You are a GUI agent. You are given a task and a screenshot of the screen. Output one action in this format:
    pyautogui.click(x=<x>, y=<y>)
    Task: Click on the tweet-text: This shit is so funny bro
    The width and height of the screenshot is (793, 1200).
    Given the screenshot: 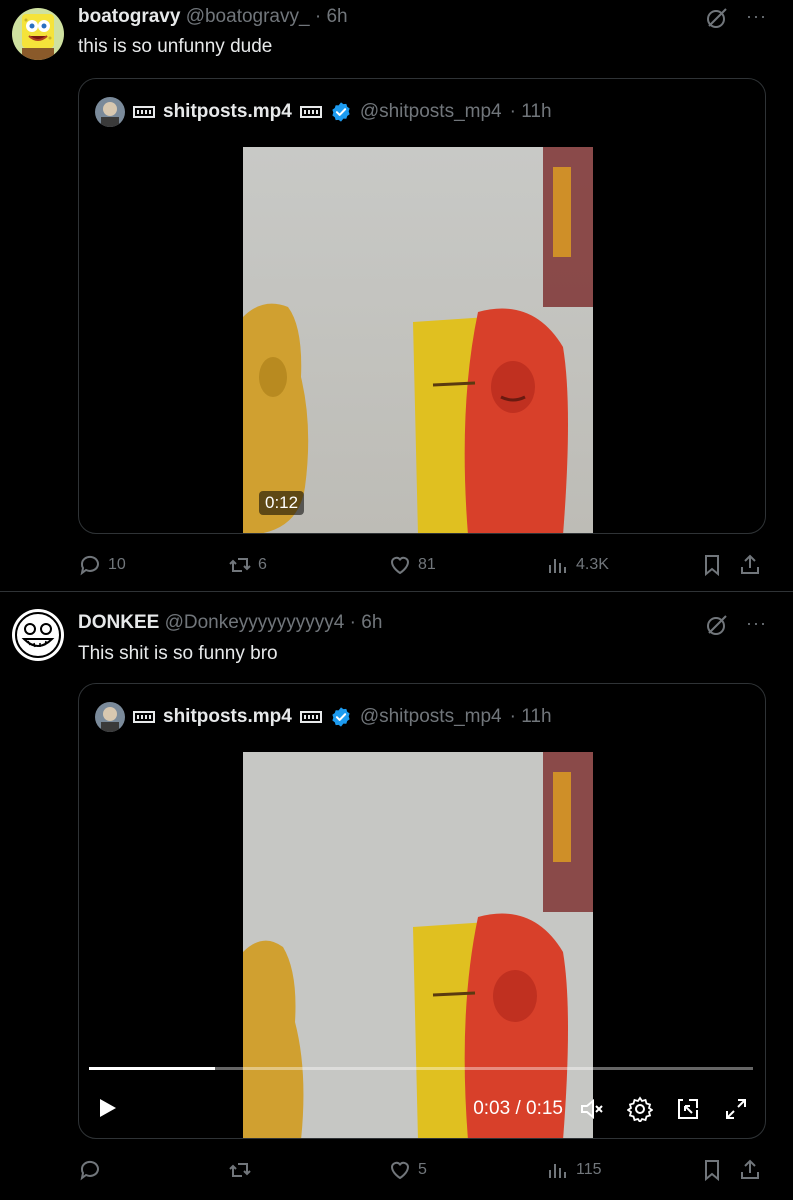 What is the action you would take?
    pyautogui.click(x=178, y=653)
    